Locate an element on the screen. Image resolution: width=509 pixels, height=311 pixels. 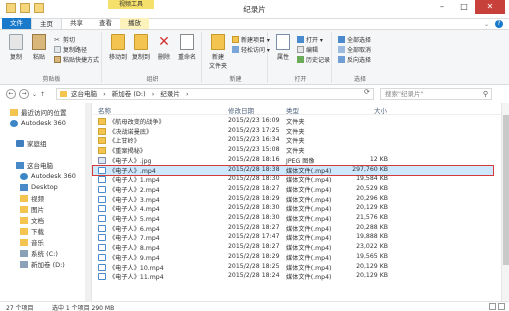
tab-view: 查看 is located at coordinates (105, 23).